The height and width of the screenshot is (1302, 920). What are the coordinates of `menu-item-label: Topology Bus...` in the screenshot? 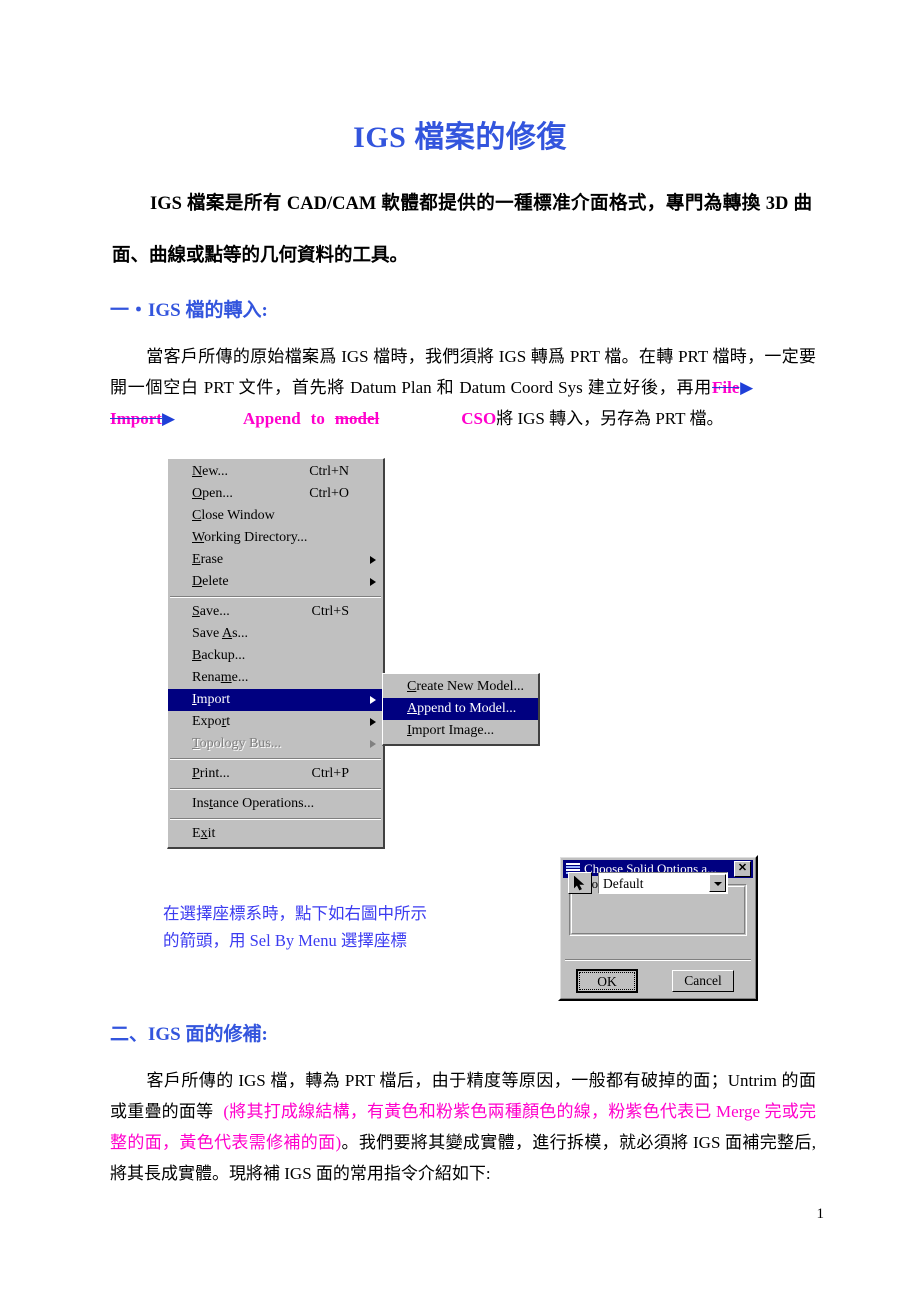 It's located at (237, 743).